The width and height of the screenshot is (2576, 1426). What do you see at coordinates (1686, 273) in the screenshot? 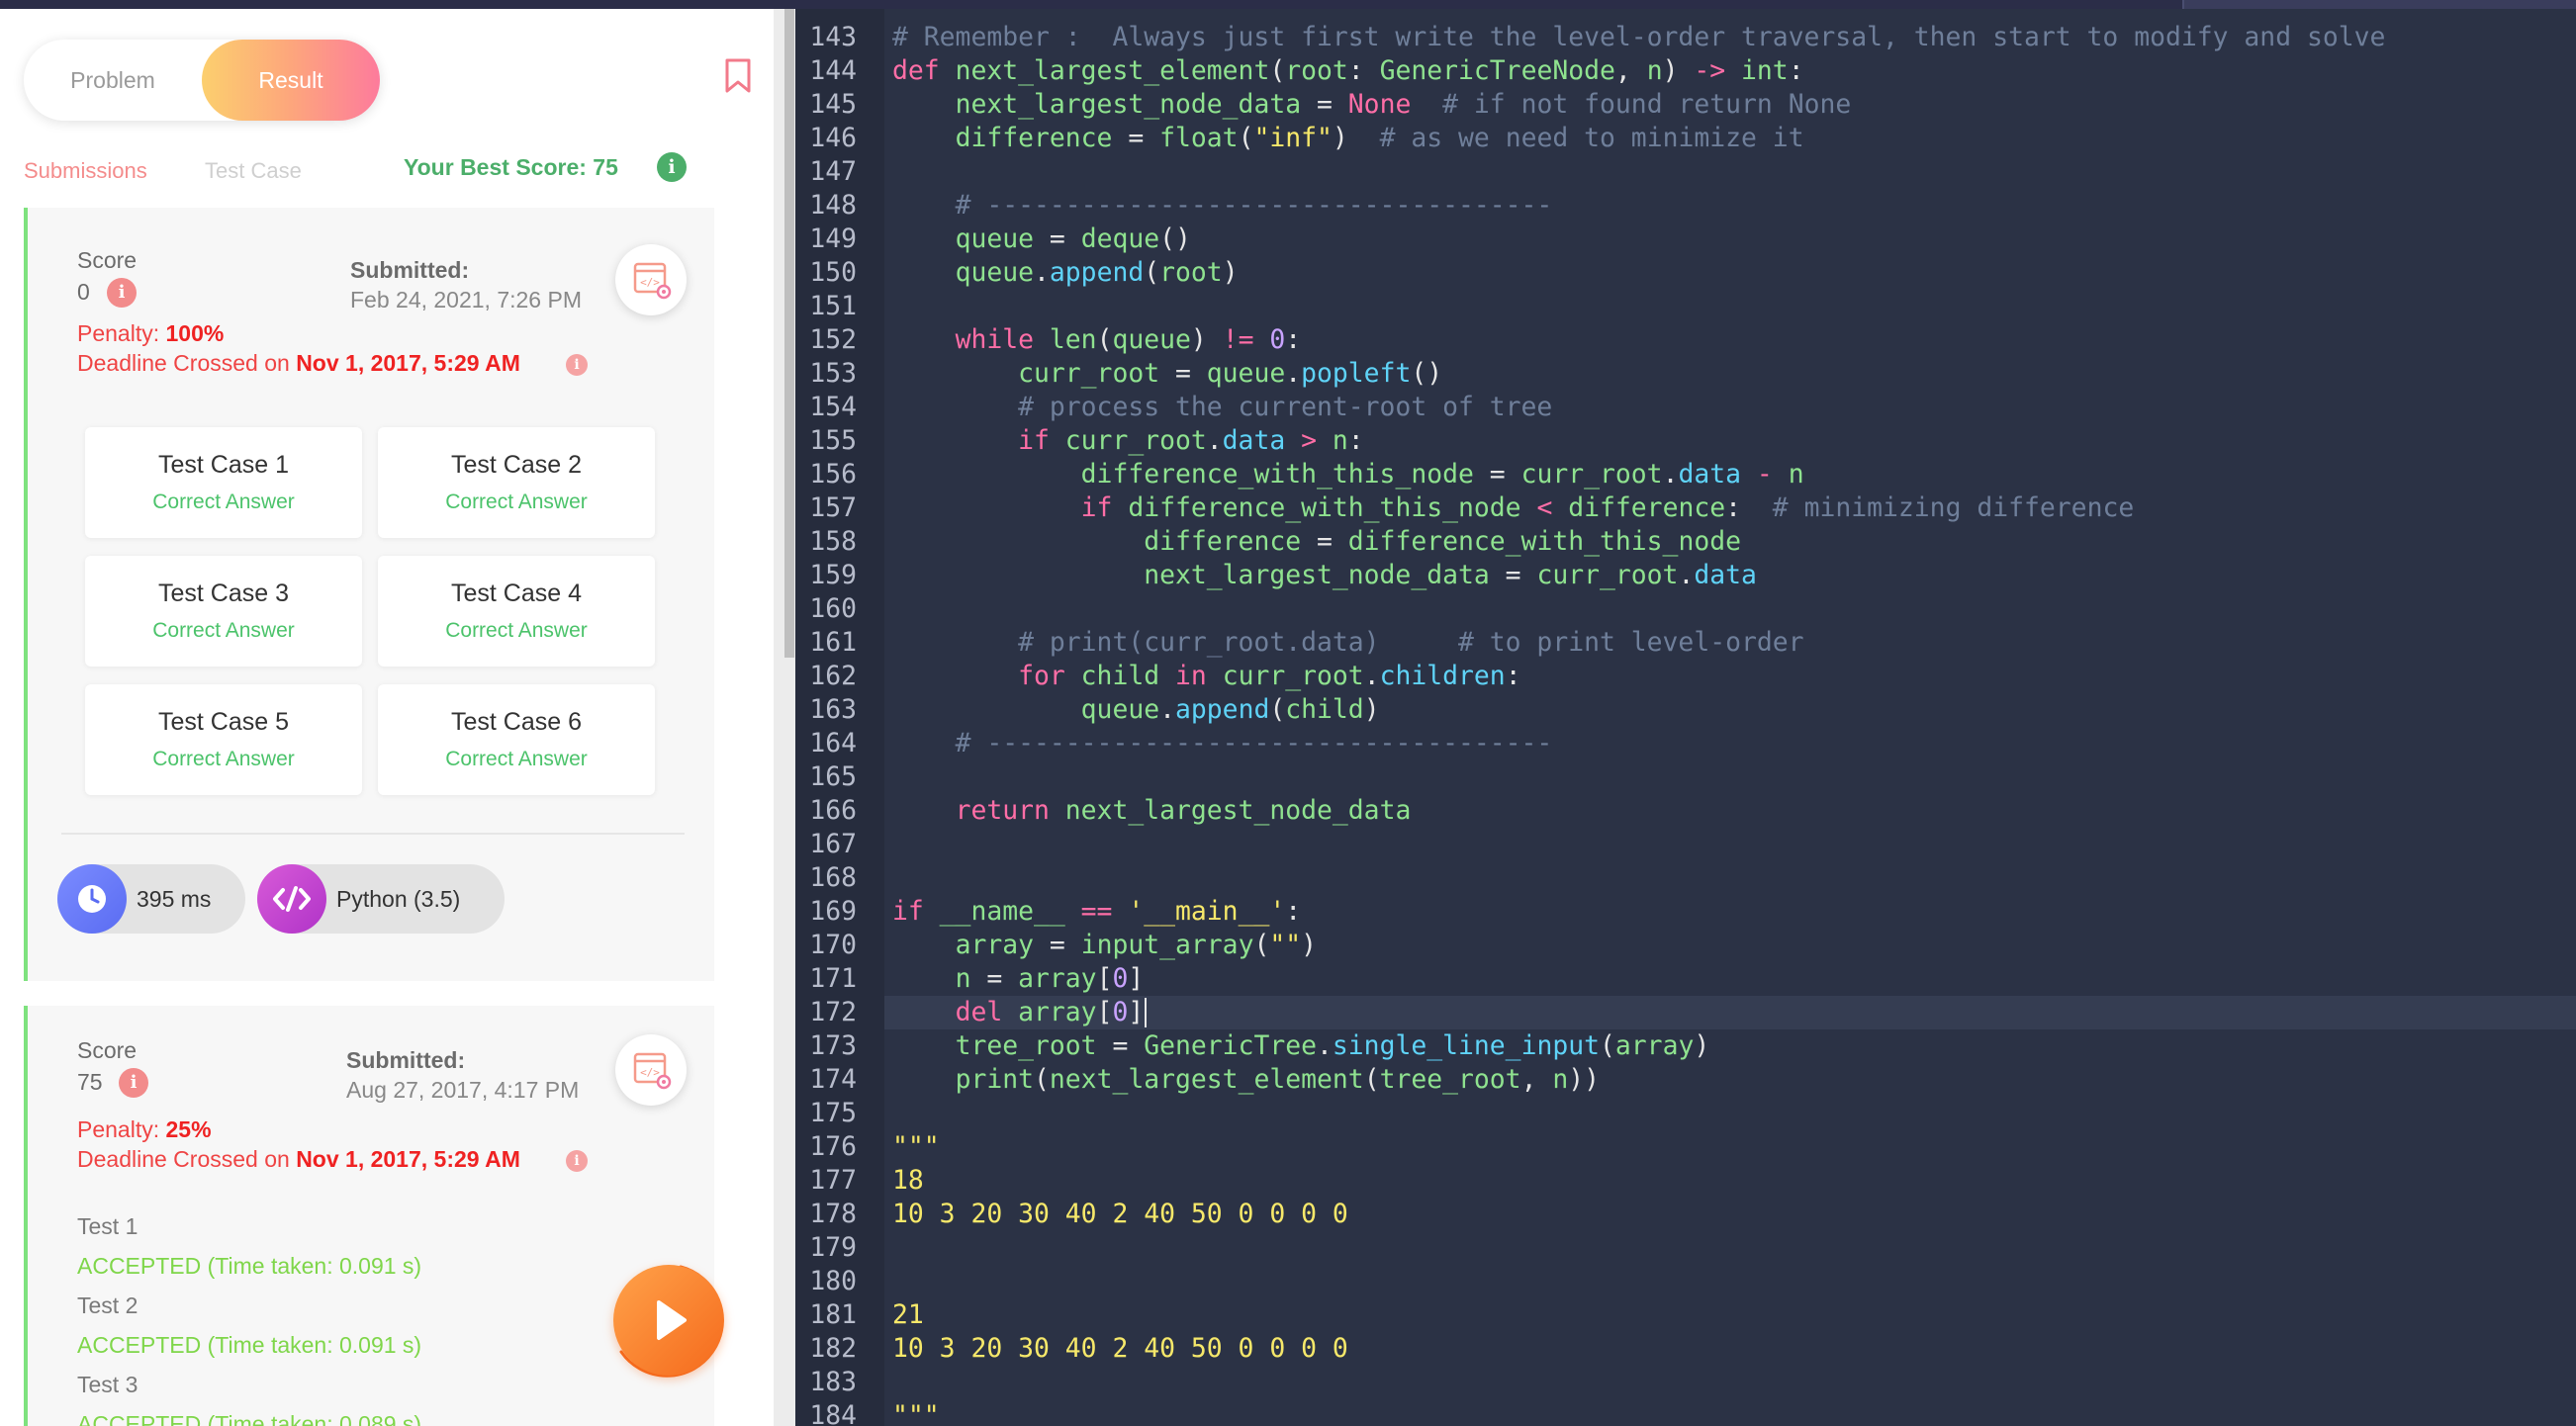
I see `code-line: 150 queue.append(root)` at bounding box center [1686, 273].